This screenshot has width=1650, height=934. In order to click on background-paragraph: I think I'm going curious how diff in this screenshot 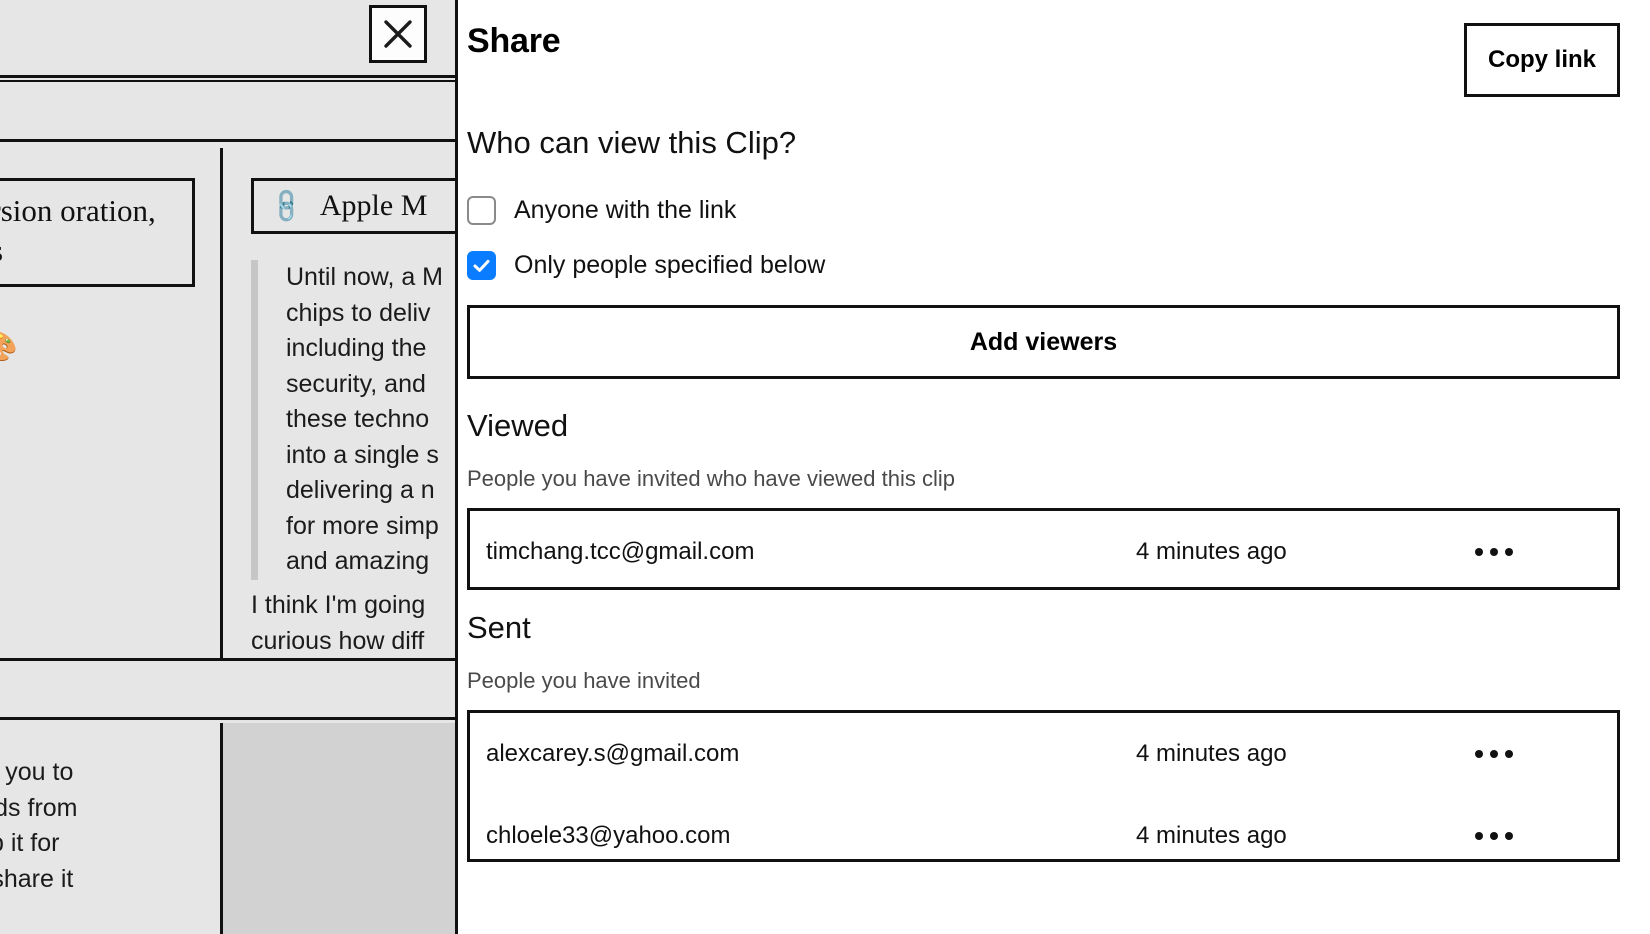, I will do `click(338, 623)`.